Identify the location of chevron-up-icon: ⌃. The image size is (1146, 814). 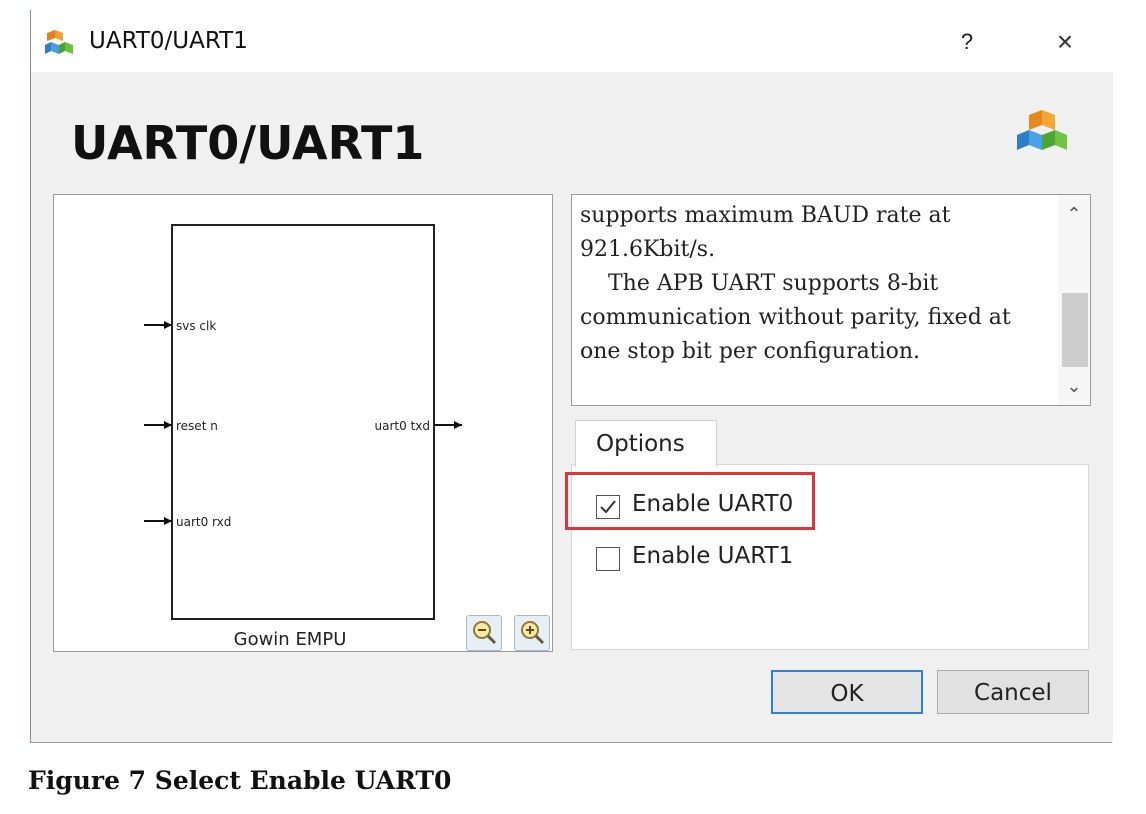
(1074, 214).